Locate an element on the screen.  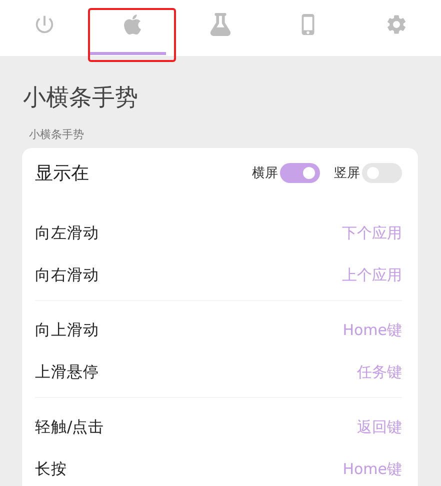
gesture-label: 长按 is located at coordinates (51, 469).